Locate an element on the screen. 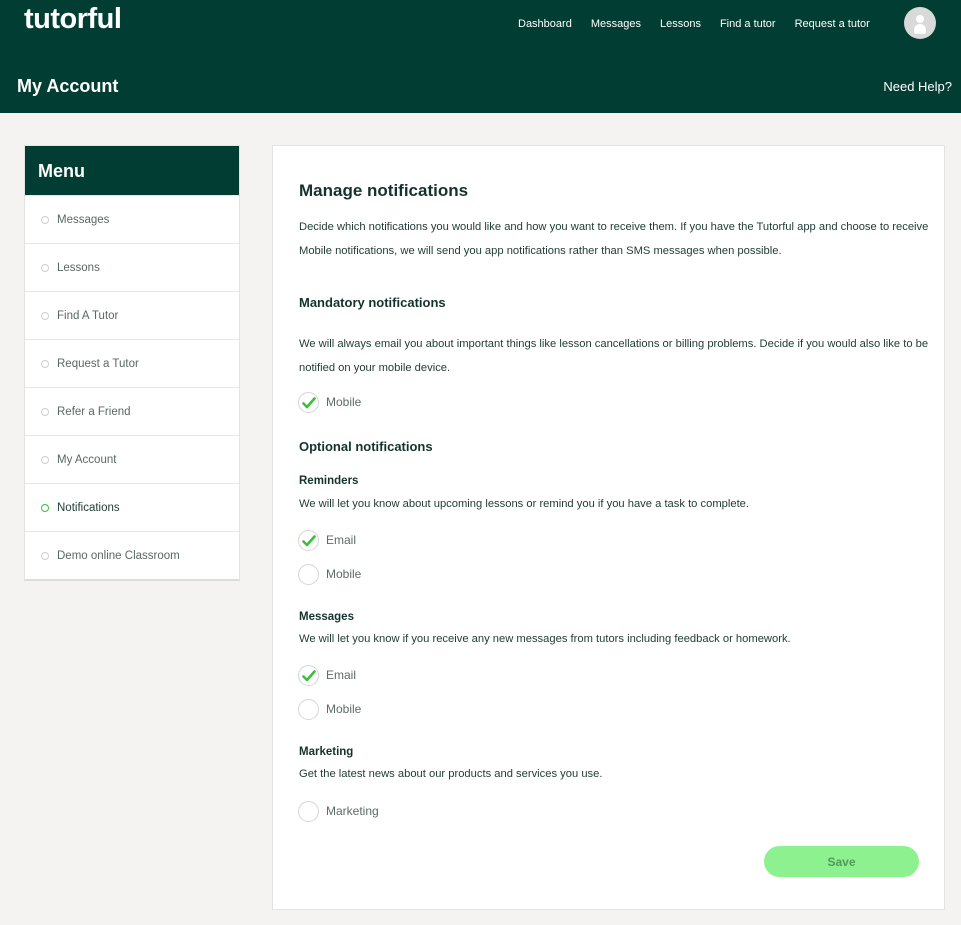 This screenshot has width=961, height=925. save-button: Save is located at coordinates (841, 861).